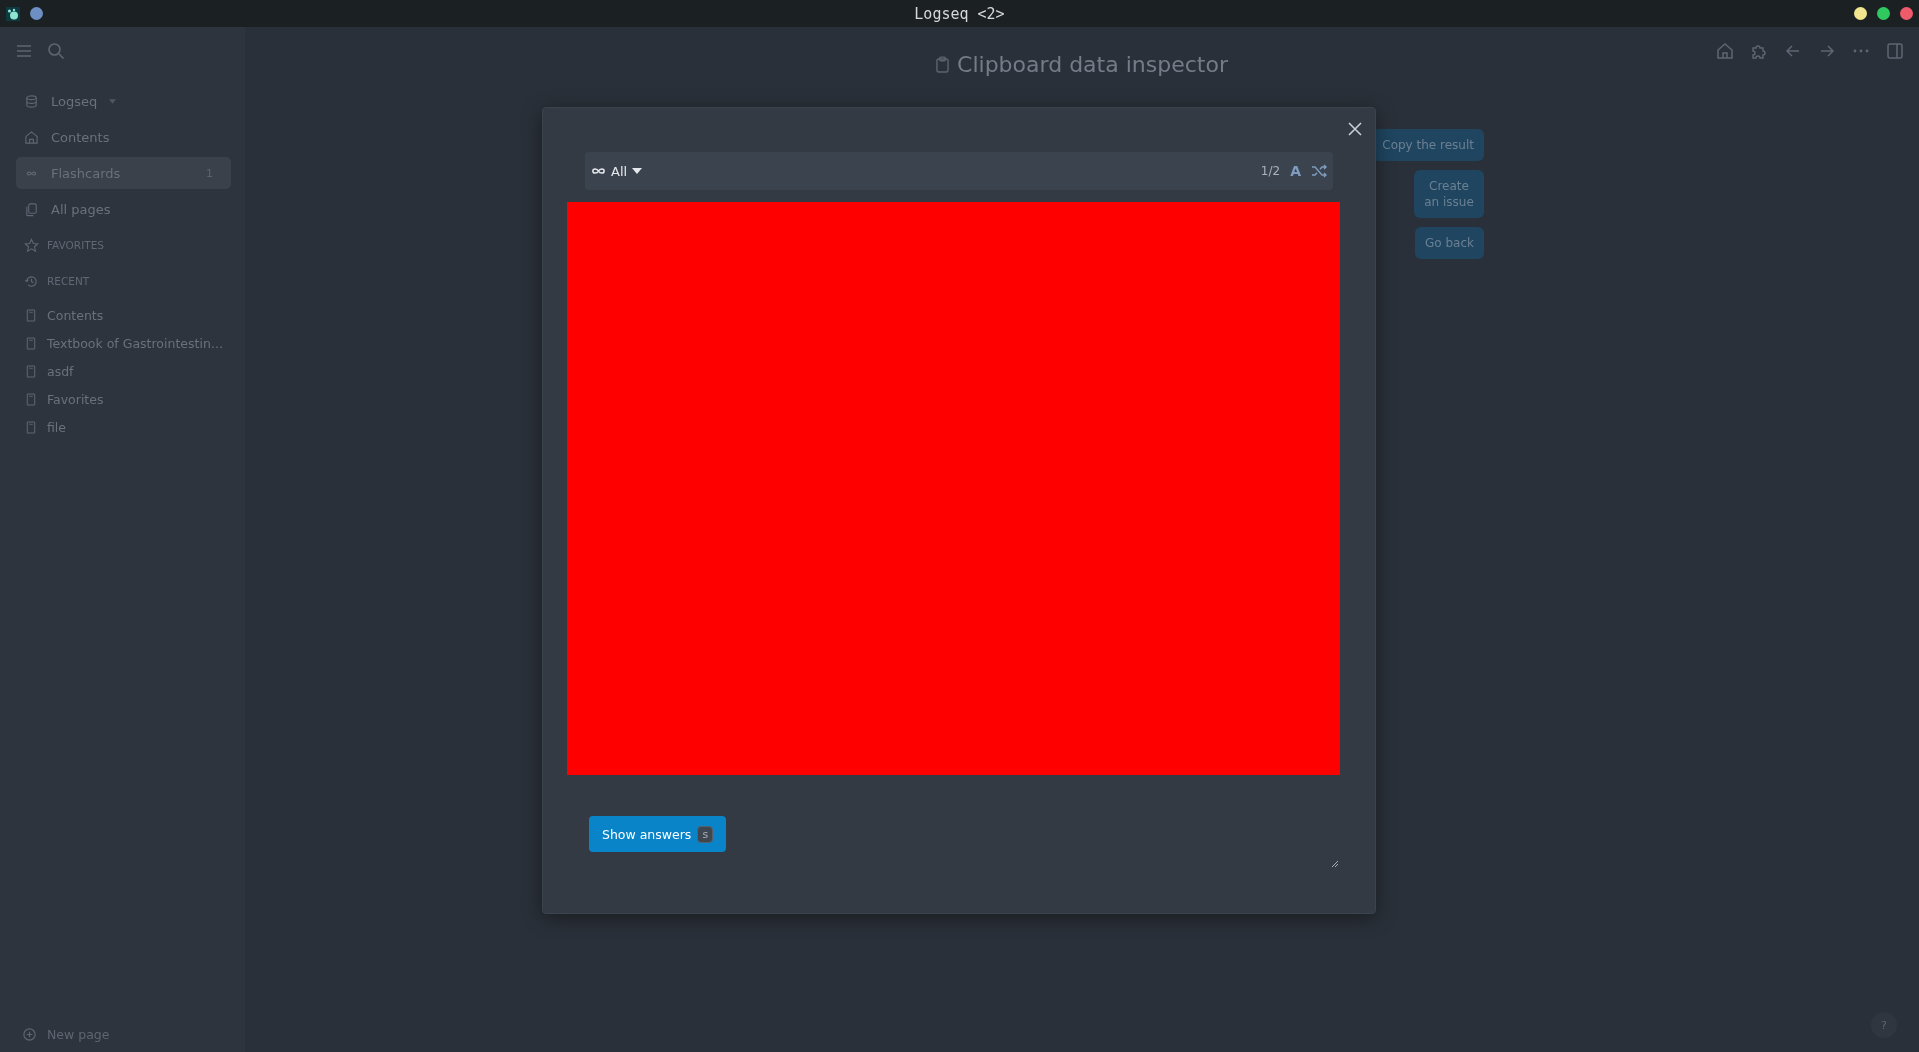 This screenshot has width=1919, height=1052. What do you see at coordinates (123, 209) in the screenshot?
I see `sidebar-nav-item: All pages` at bounding box center [123, 209].